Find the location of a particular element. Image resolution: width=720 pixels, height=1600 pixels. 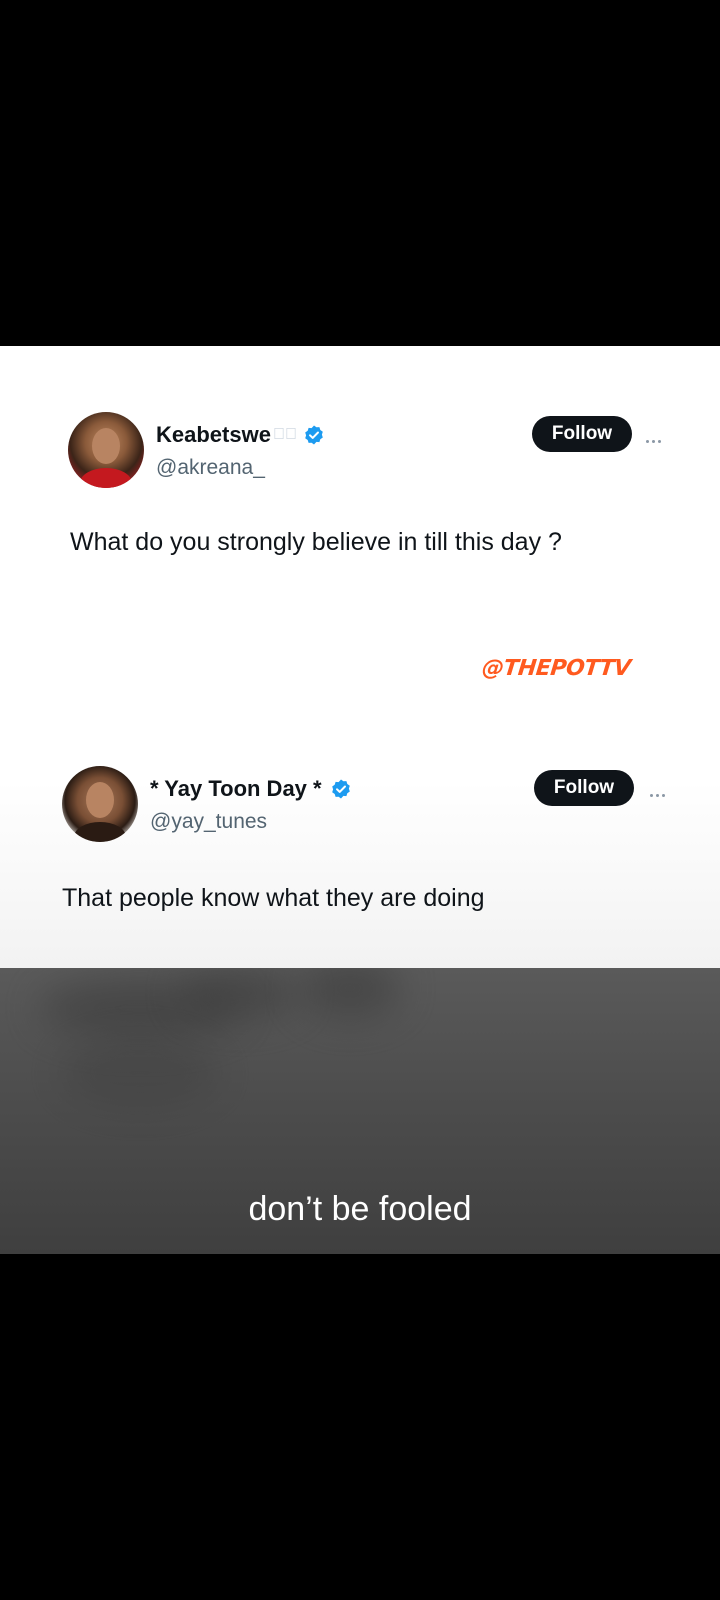

user-handle: @akreana_ is located at coordinates (210, 468).